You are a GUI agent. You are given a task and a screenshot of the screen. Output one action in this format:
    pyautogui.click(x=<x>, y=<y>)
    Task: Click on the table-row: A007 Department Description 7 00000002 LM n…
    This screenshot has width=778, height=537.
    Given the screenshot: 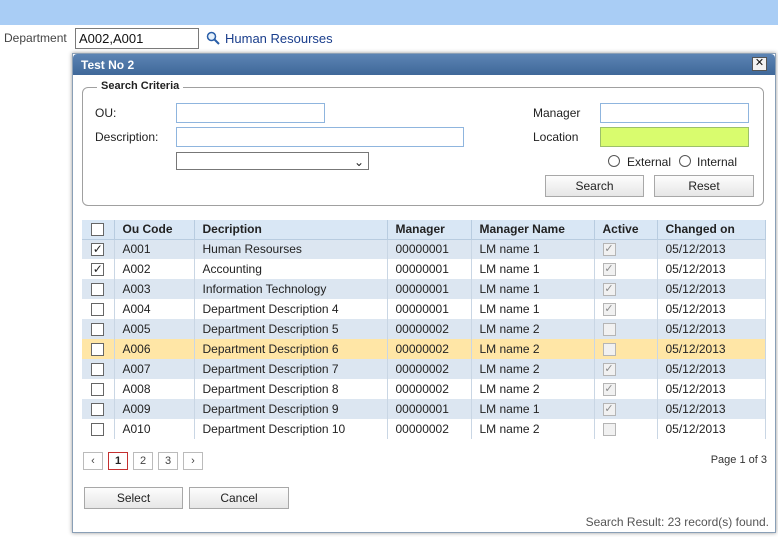 What is the action you would take?
    pyautogui.click(x=424, y=369)
    